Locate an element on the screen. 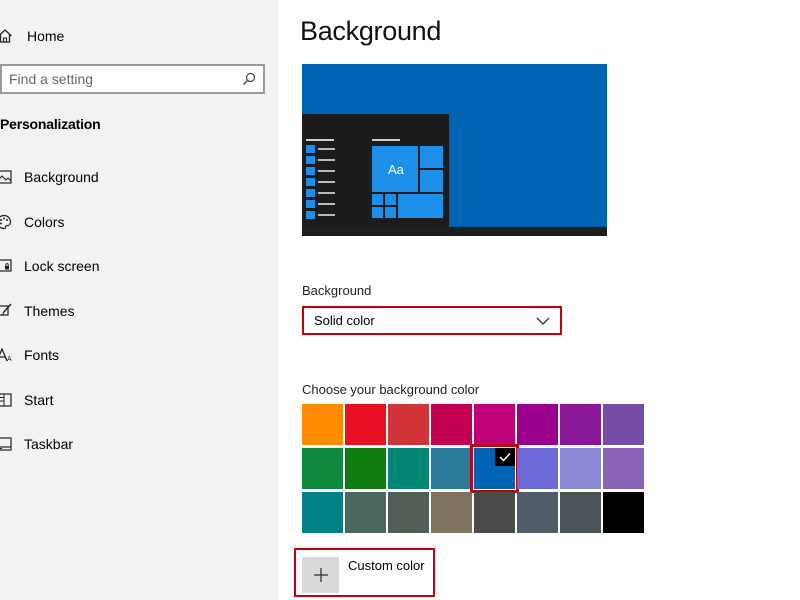 The height and width of the screenshot is (600, 800). sidebar-item-colors: Colors is located at coordinates (32, 222).